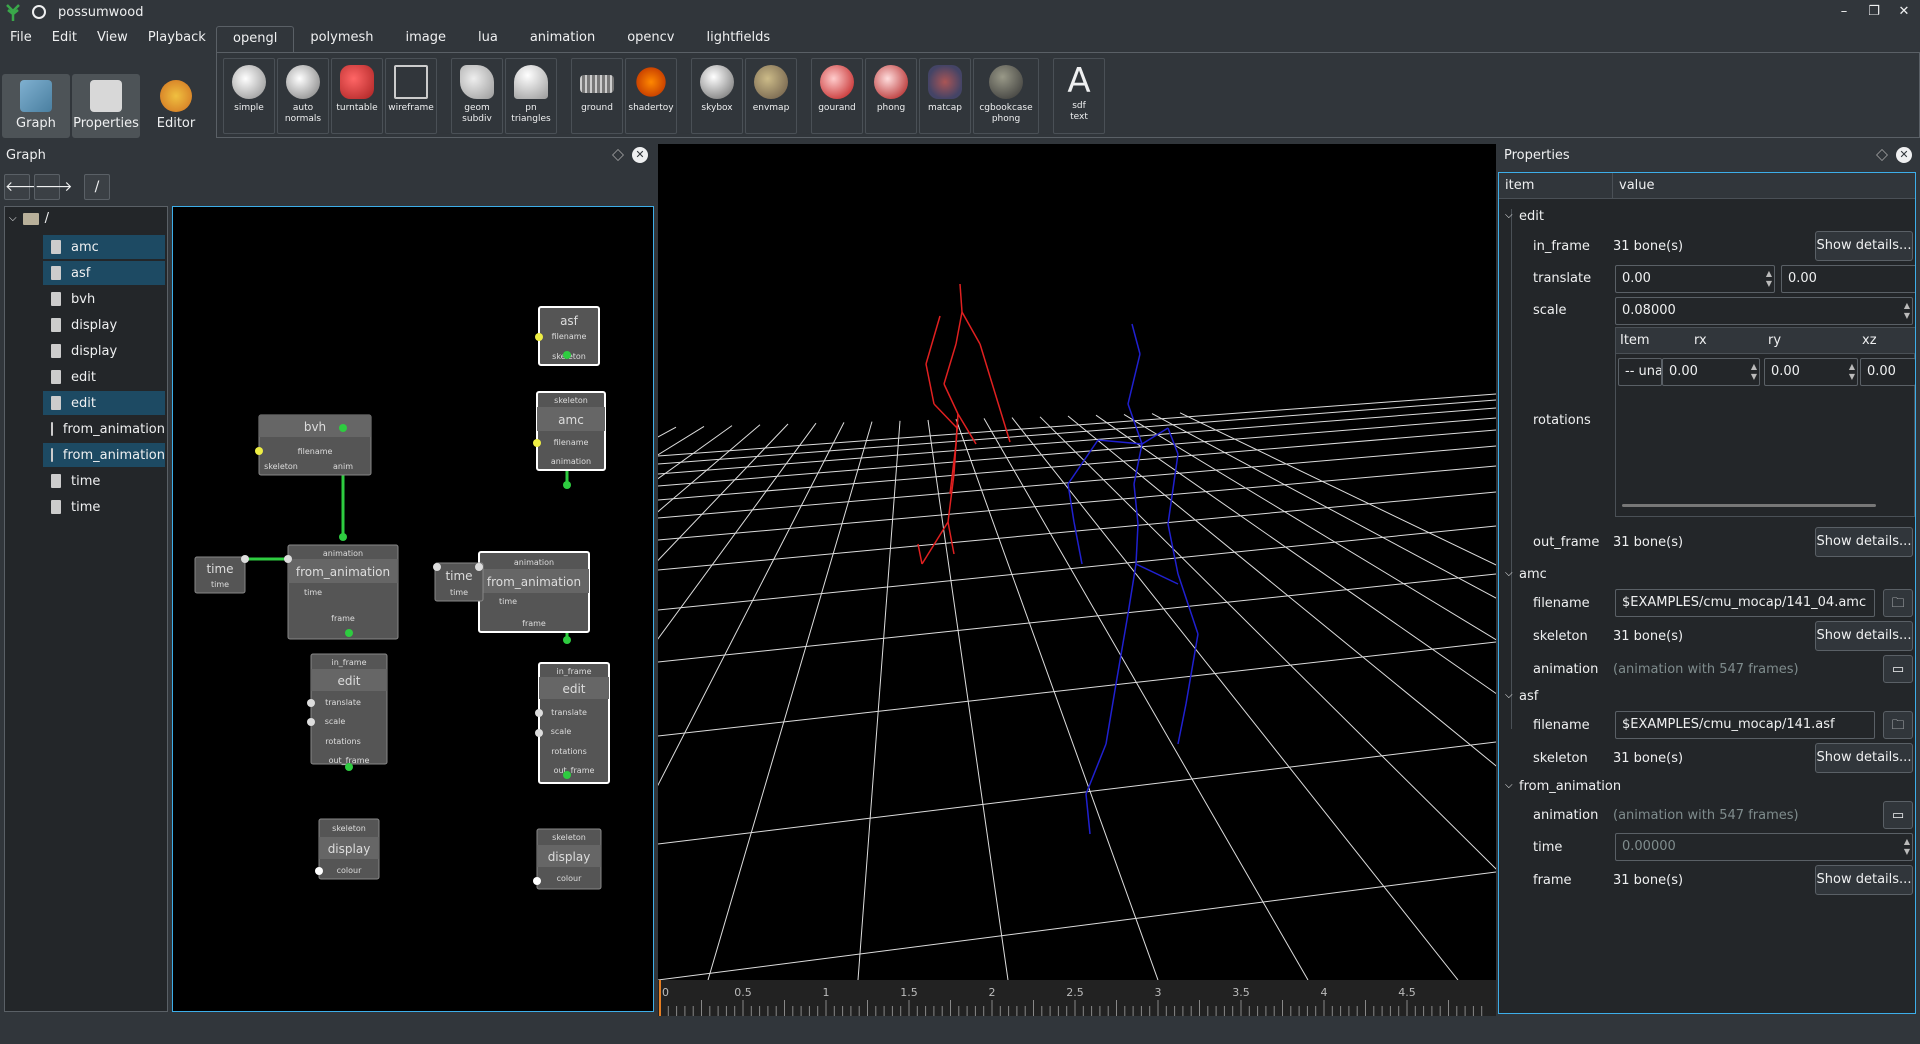 Image resolution: width=1920 pixels, height=1044 pixels. Describe the element at coordinates (21, 39) in the screenshot. I see `menu-file: File` at that location.